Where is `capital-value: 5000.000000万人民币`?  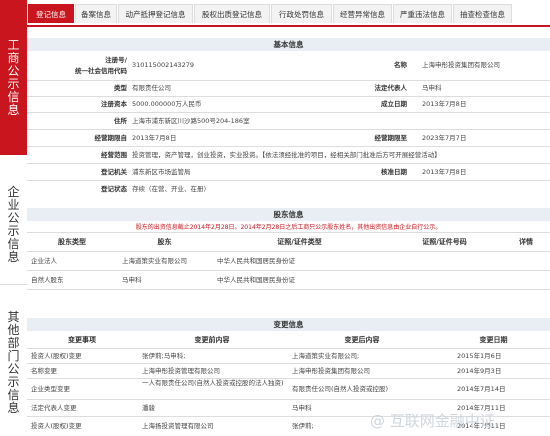
capital-value: 5000.000000万人民币 is located at coordinates (167, 104).